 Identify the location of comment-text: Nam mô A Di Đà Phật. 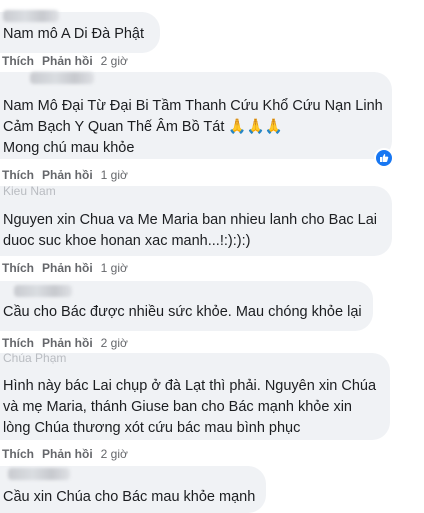
(73, 34).